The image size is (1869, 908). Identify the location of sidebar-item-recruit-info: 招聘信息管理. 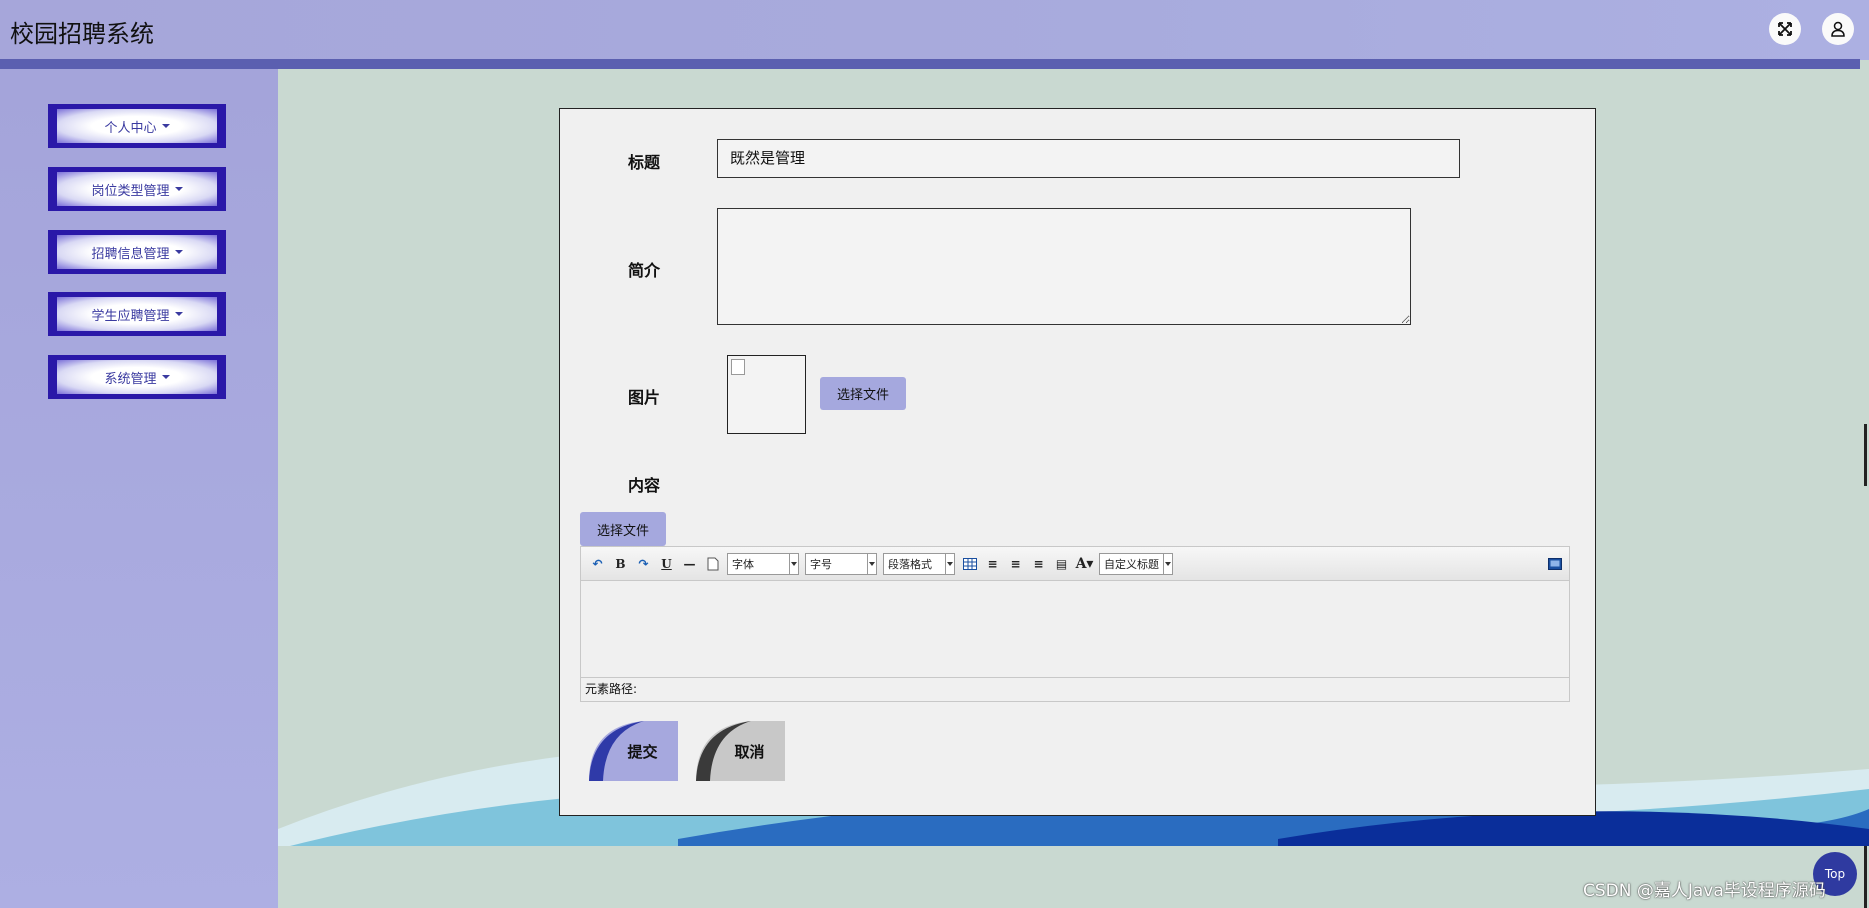
(137, 252).